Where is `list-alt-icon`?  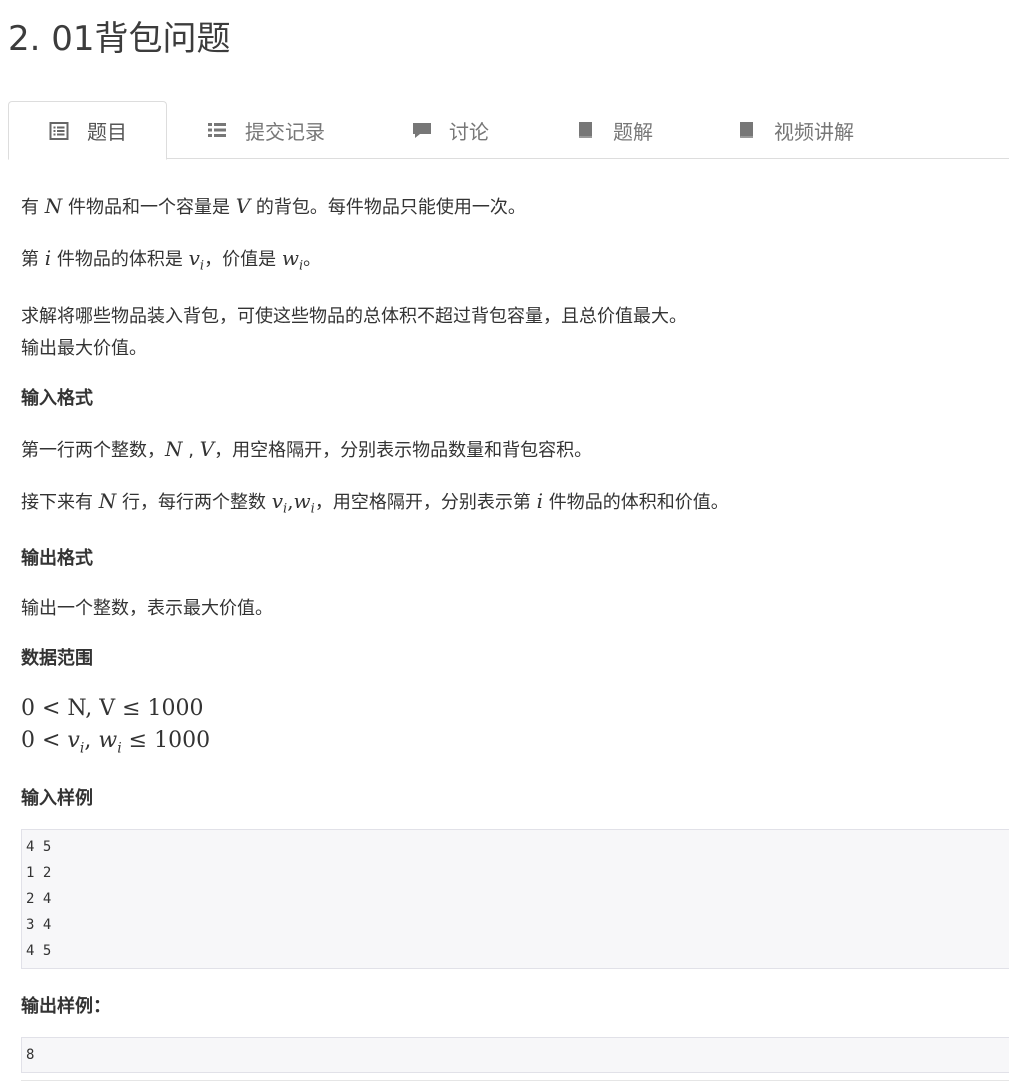
list-alt-icon is located at coordinates (59, 131).